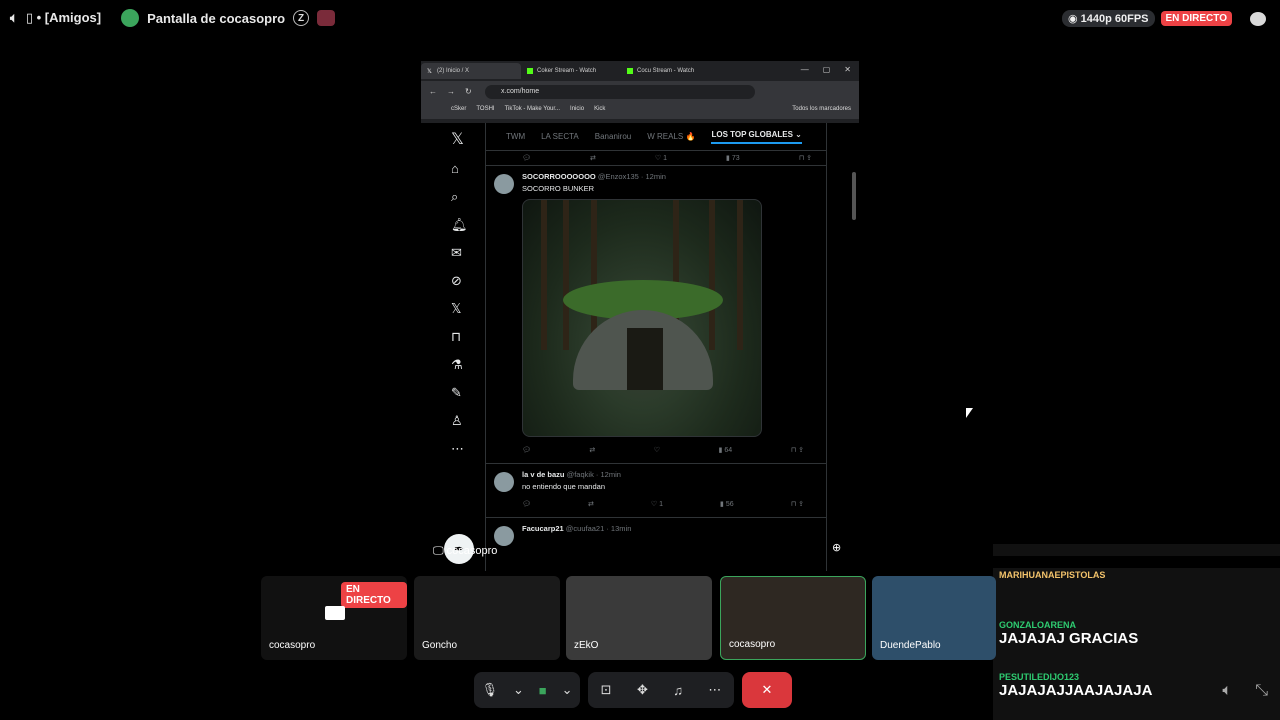 Image resolution: width=1280 pixels, height=720 pixels. What do you see at coordinates (543, 528) in the screenshot?
I see `tweet-author: Facucarp21` at bounding box center [543, 528].